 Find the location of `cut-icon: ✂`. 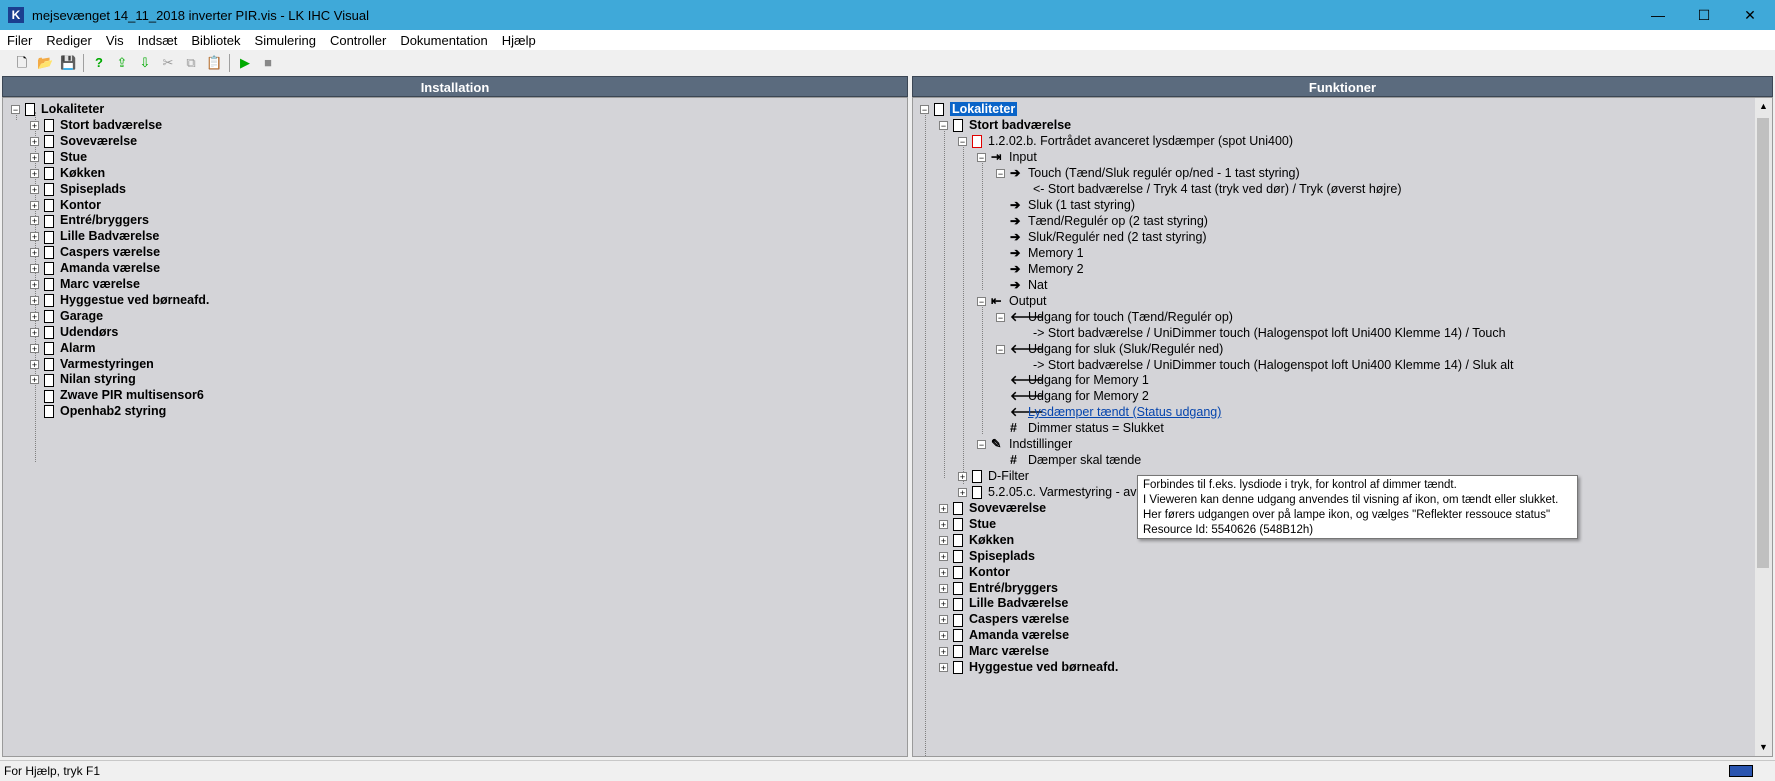

cut-icon: ✂ is located at coordinates (168, 63).